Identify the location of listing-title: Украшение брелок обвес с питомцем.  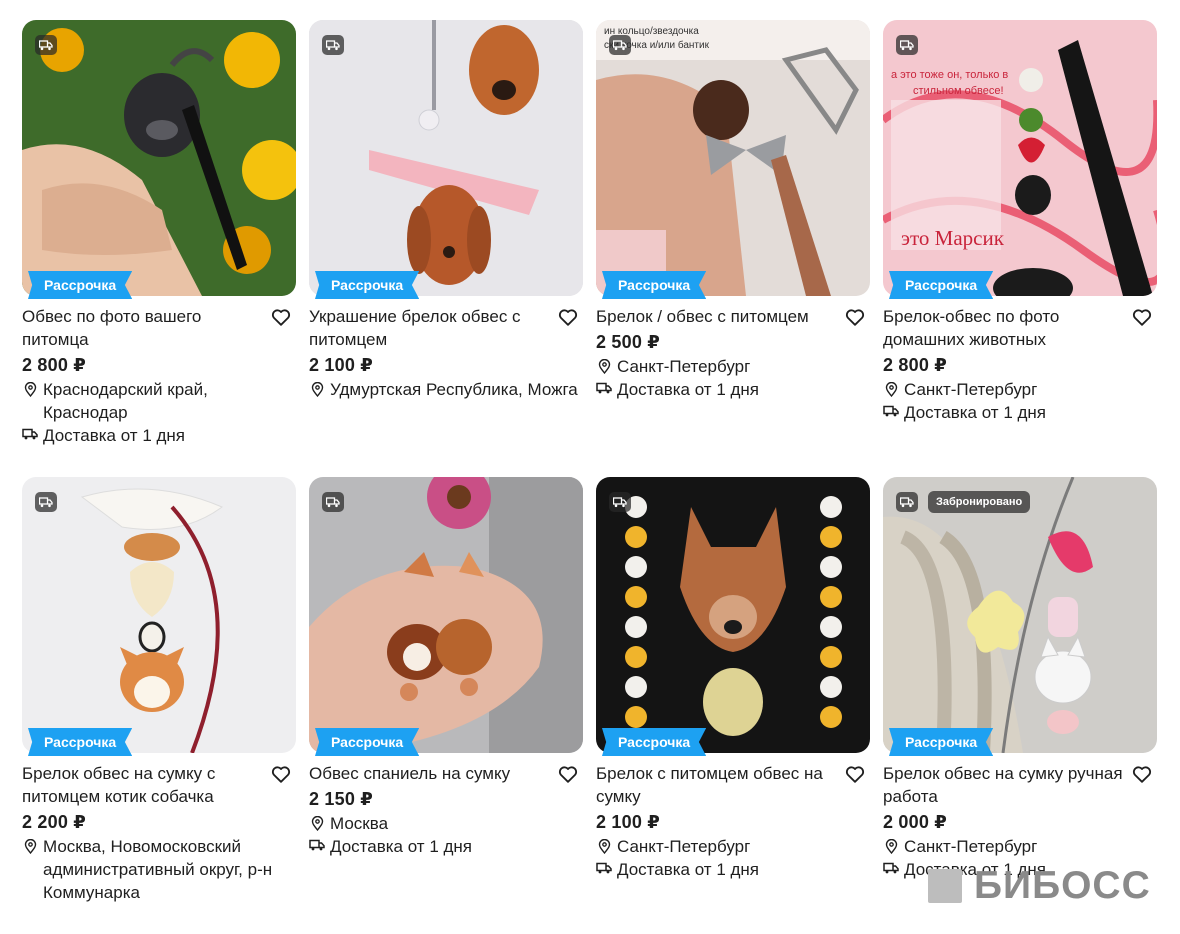
(429, 328).